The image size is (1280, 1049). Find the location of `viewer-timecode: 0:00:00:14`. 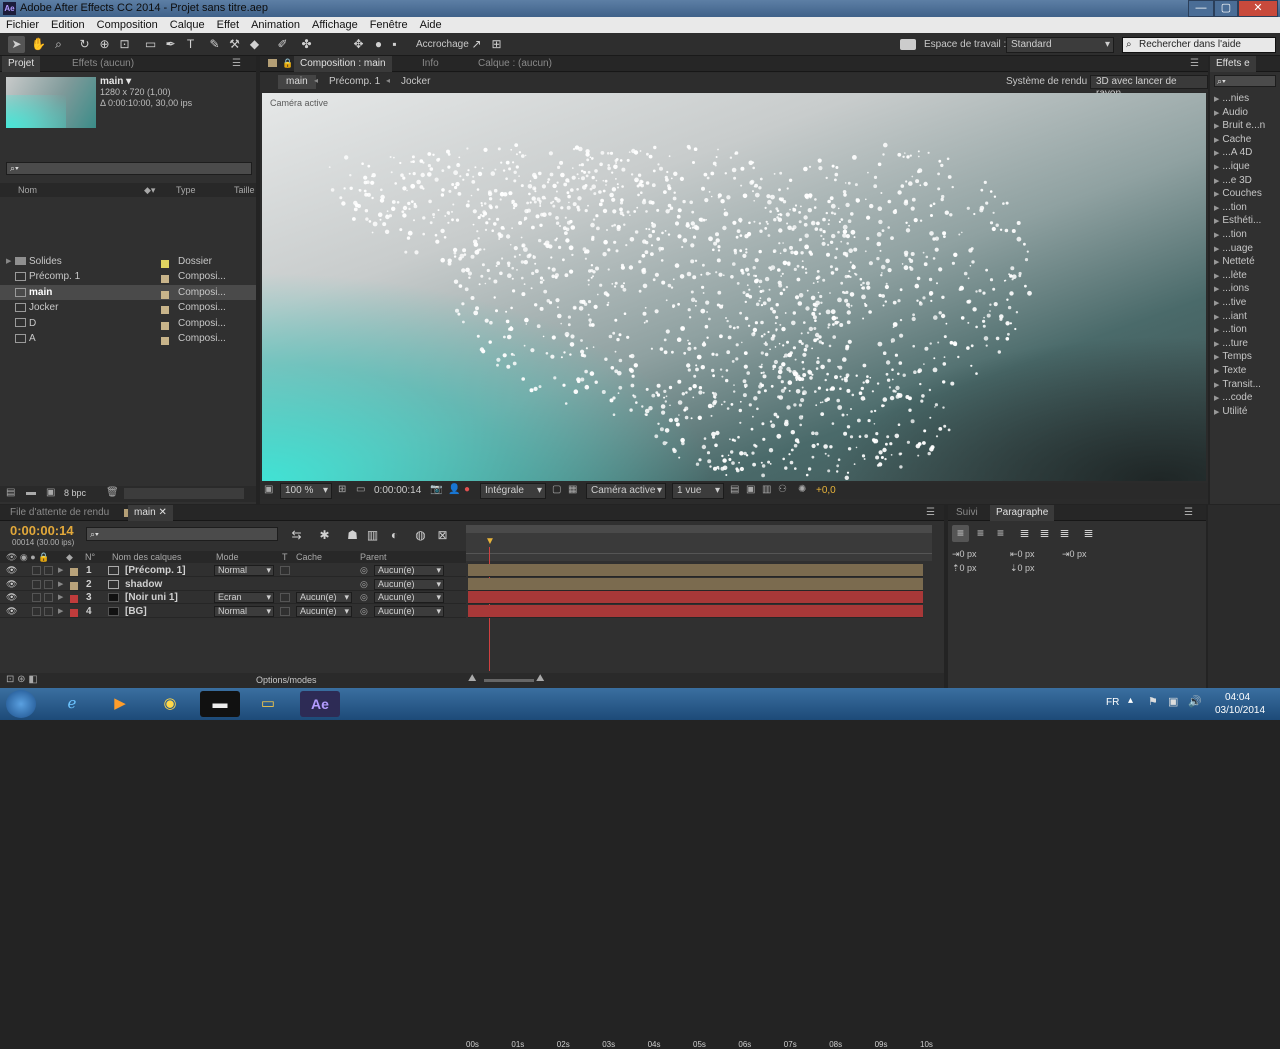

viewer-timecode: 0:00:00:14 is located at coordinates (397, 490).